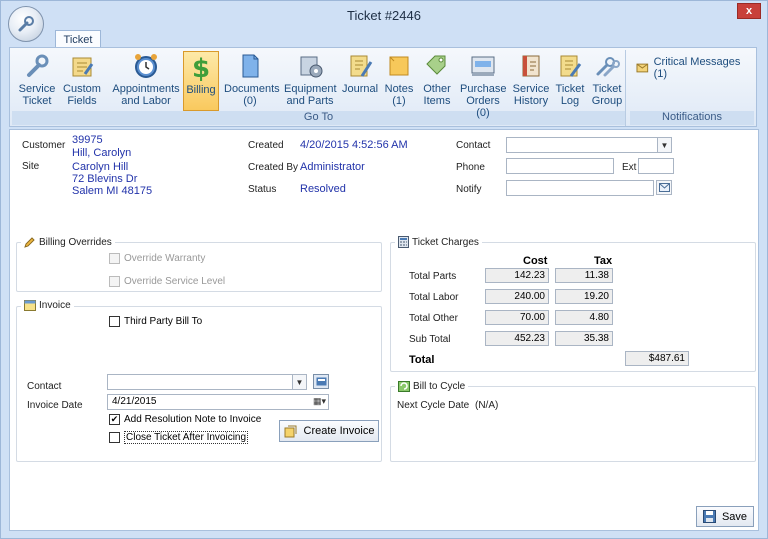 This screenshot has height=539, width=768. I want to click on notify-label: Notify, so click(469, 189).